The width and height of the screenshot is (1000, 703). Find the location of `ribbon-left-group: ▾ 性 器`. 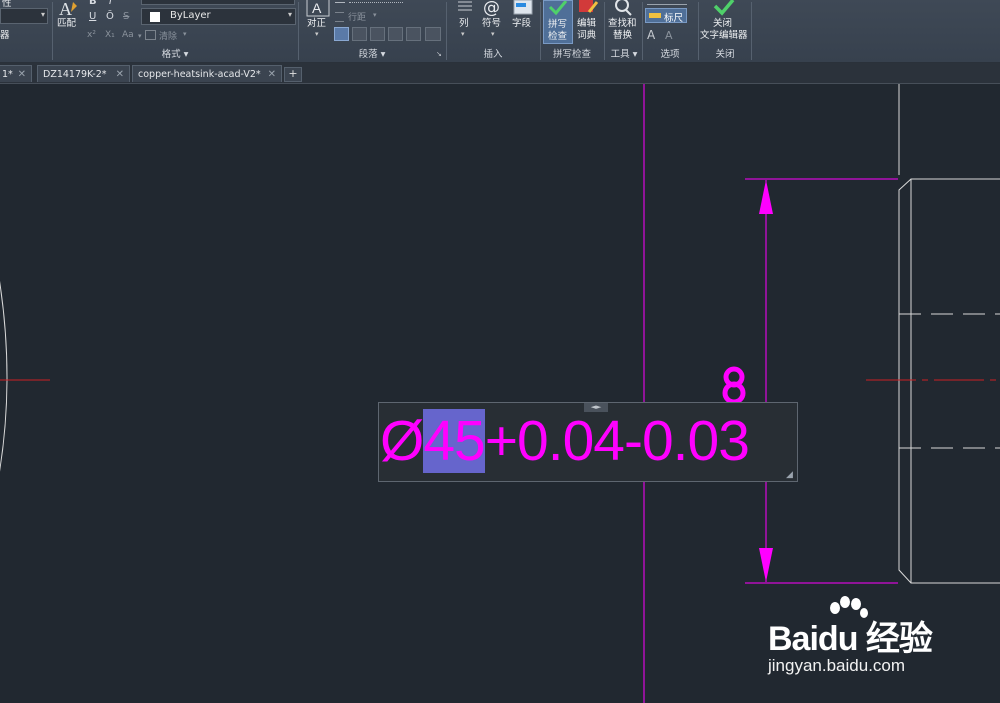

ribbon-left-group: ▾ 性 器 is located at coordinates (26, 31).